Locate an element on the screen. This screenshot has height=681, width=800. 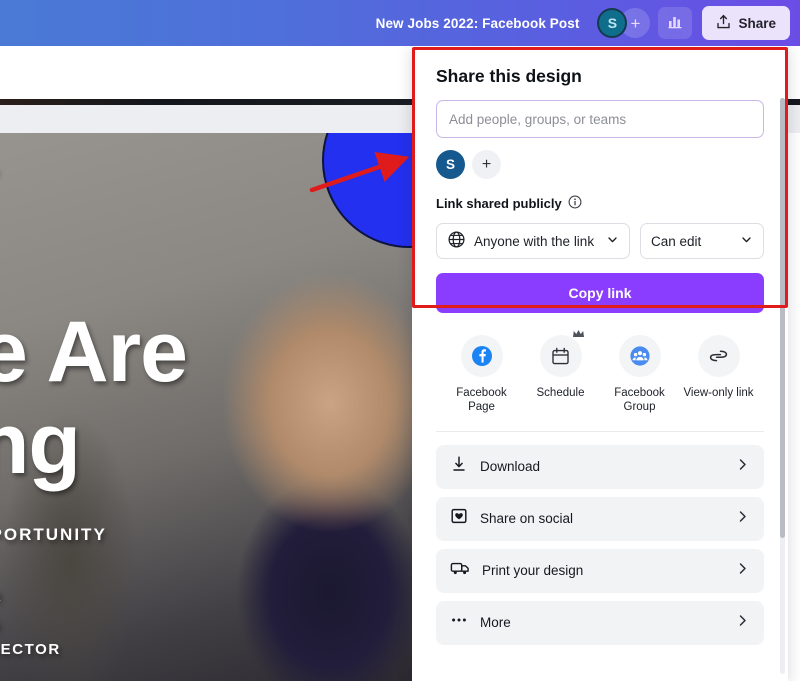
quick-action-label: Facebook Page is located at coordinates (481, 400).